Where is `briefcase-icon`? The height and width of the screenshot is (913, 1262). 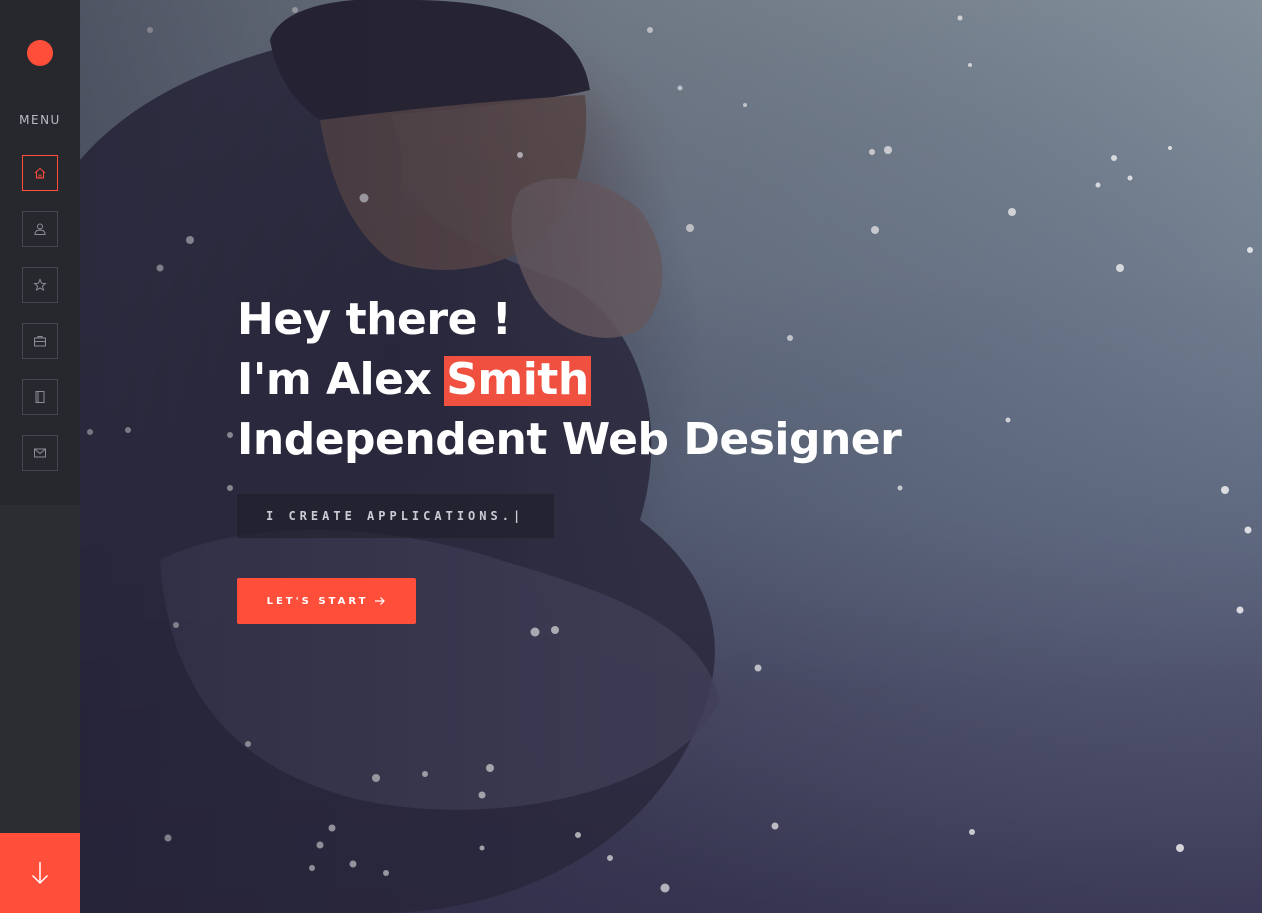 briefcase-icon is located at coordinates (40, 341).